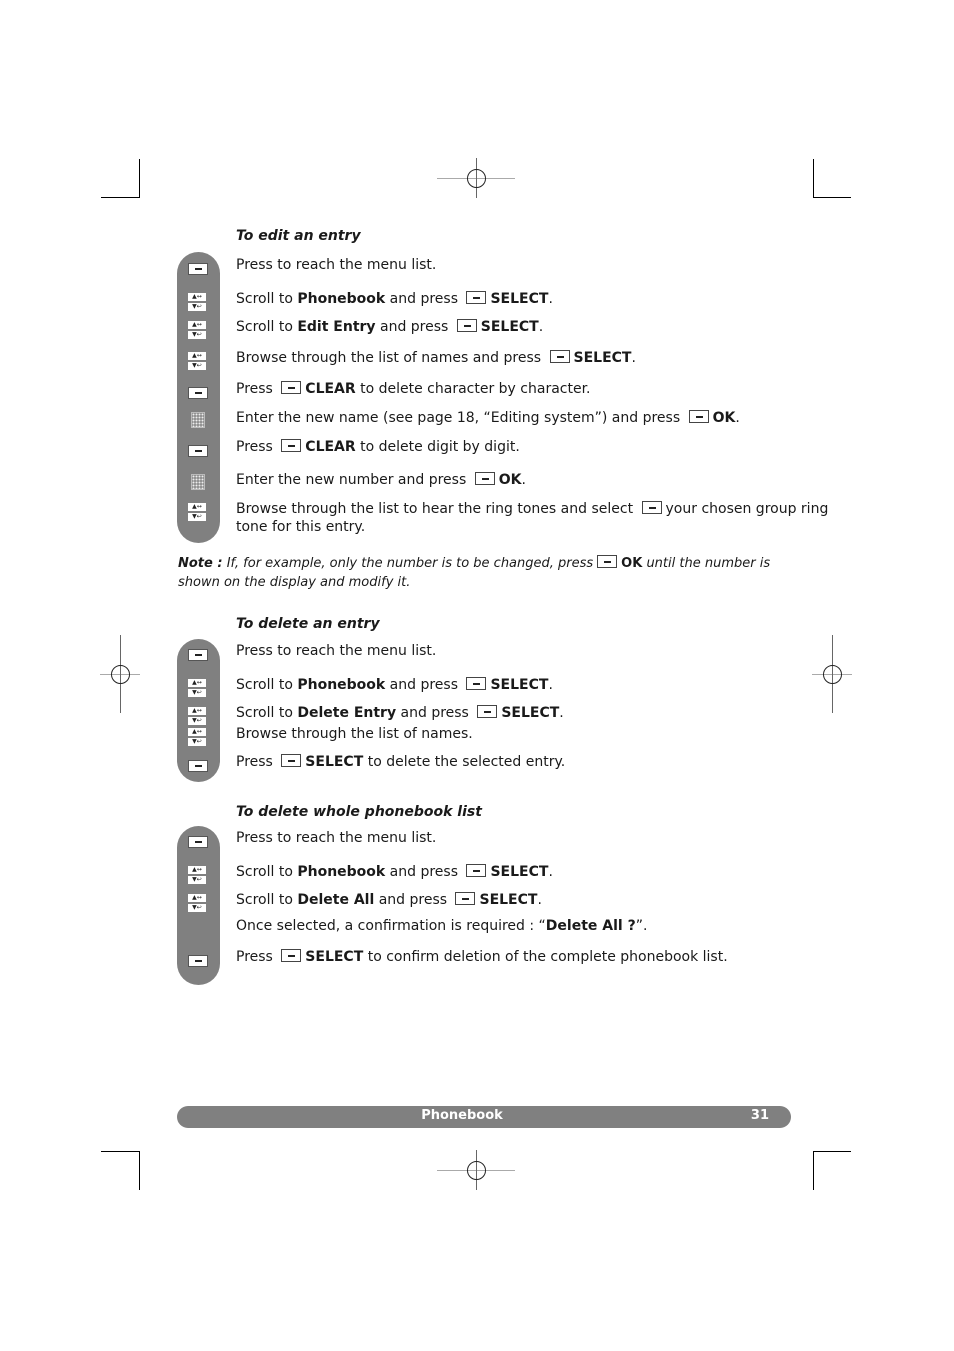 This screenshot has width=954, height=1351. I want to click on instruction-step: Scroll to Delete Entry and press SELECT., so click(400, 713).